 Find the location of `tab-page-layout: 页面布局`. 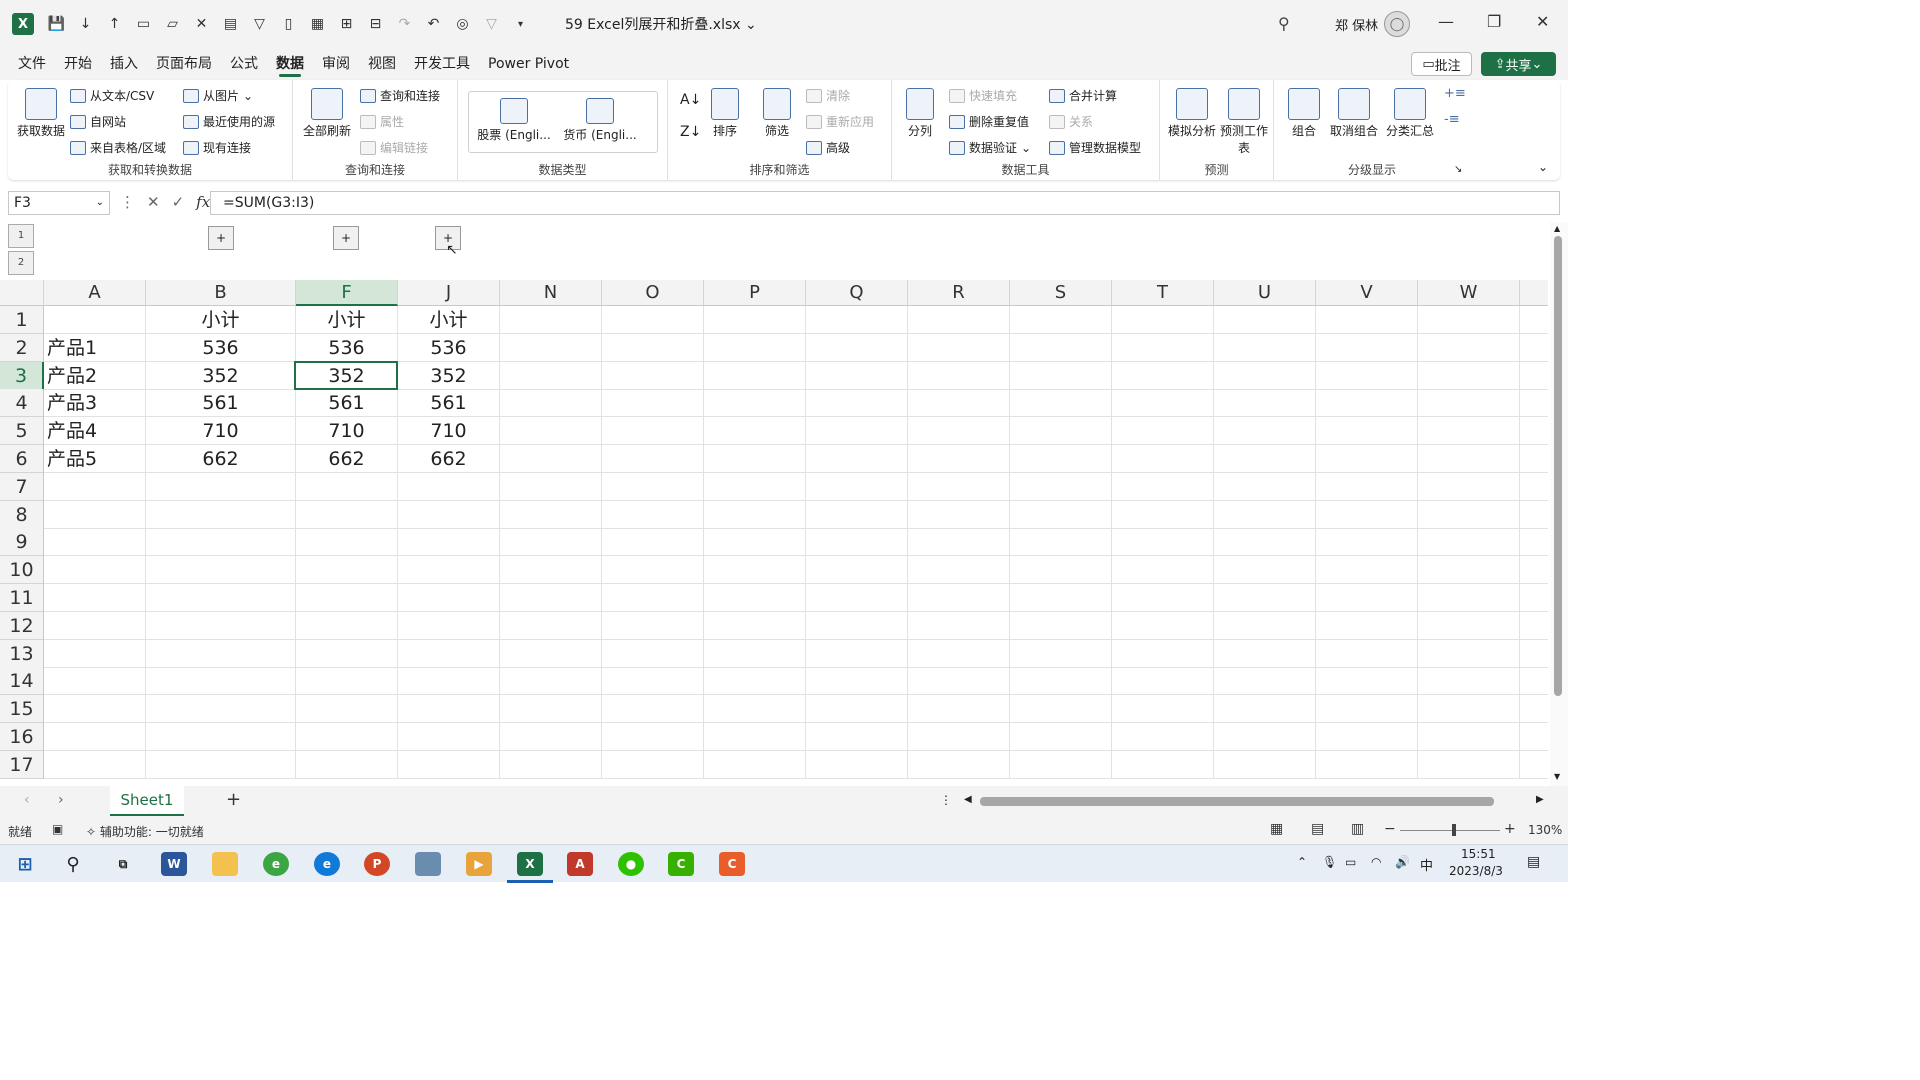

tab-page-layout: 页面布局 is located at coordinates (184, 64).